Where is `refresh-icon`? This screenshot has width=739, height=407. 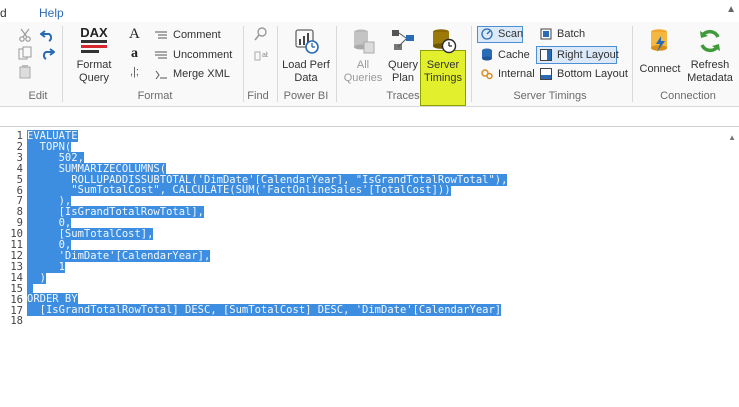
refresh-icon is located at coordinates (710, 41).